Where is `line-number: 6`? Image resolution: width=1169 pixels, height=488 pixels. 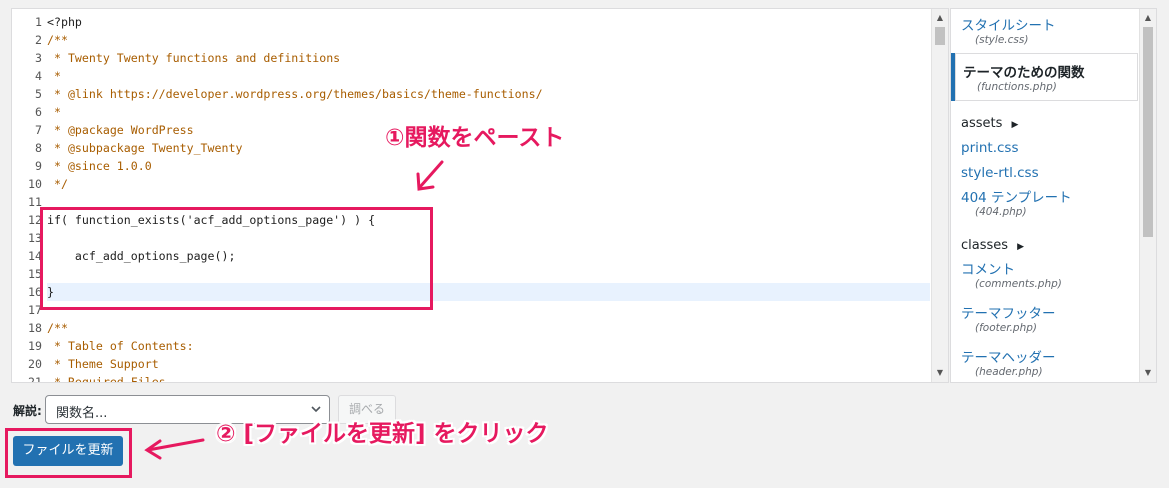 line-number: 6 is located at coordinates (38, 112).